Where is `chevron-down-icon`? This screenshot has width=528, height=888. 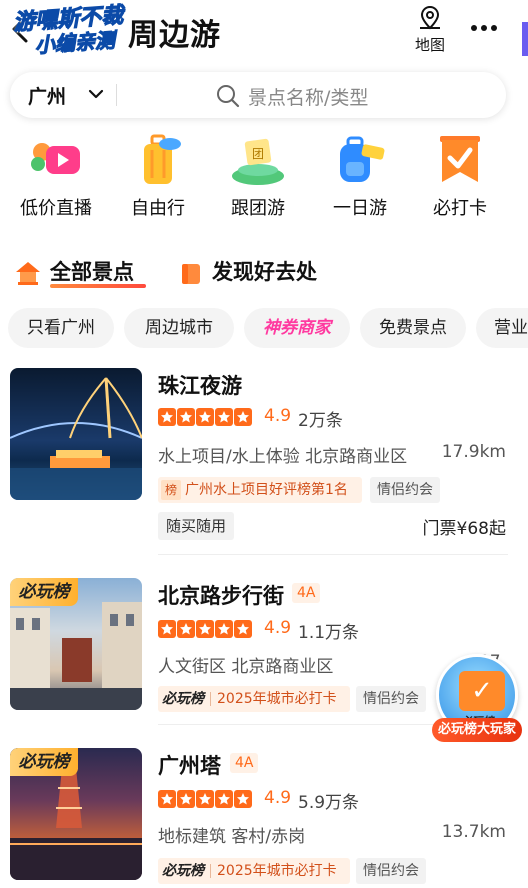
chevron-down-icon is located at coordinates (96, 94).